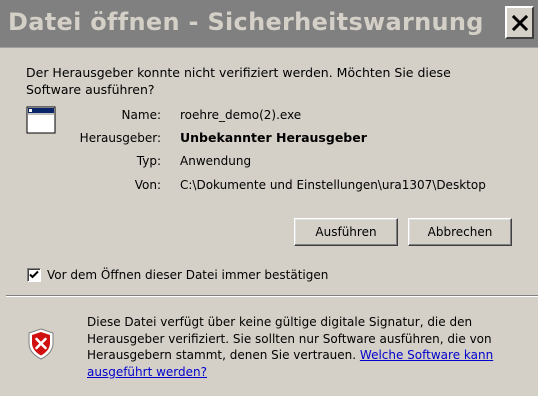 This screenshot has width=538, height=396. Describe the element at coordinates (41, 120) in the screenshot. I see `application-window-icon` at that location.